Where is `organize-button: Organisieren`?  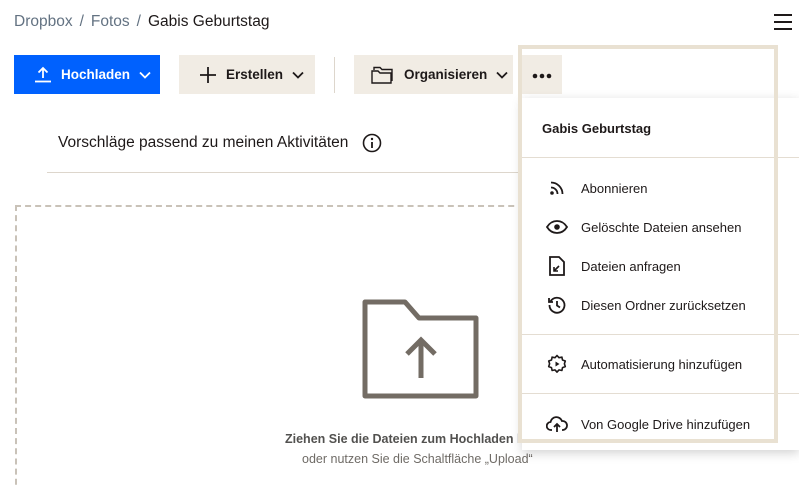
organize-button: Organisieren is located at coordinates (433, 74).